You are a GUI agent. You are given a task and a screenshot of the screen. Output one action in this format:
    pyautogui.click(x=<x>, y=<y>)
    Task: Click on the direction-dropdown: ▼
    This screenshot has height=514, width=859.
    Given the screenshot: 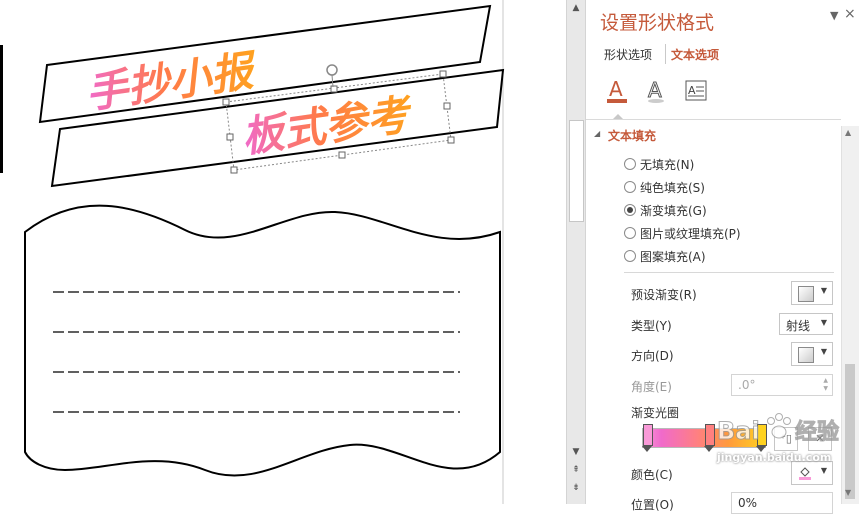 What is the action you would take?
    pyautogui.click(x=812, y=354)
    